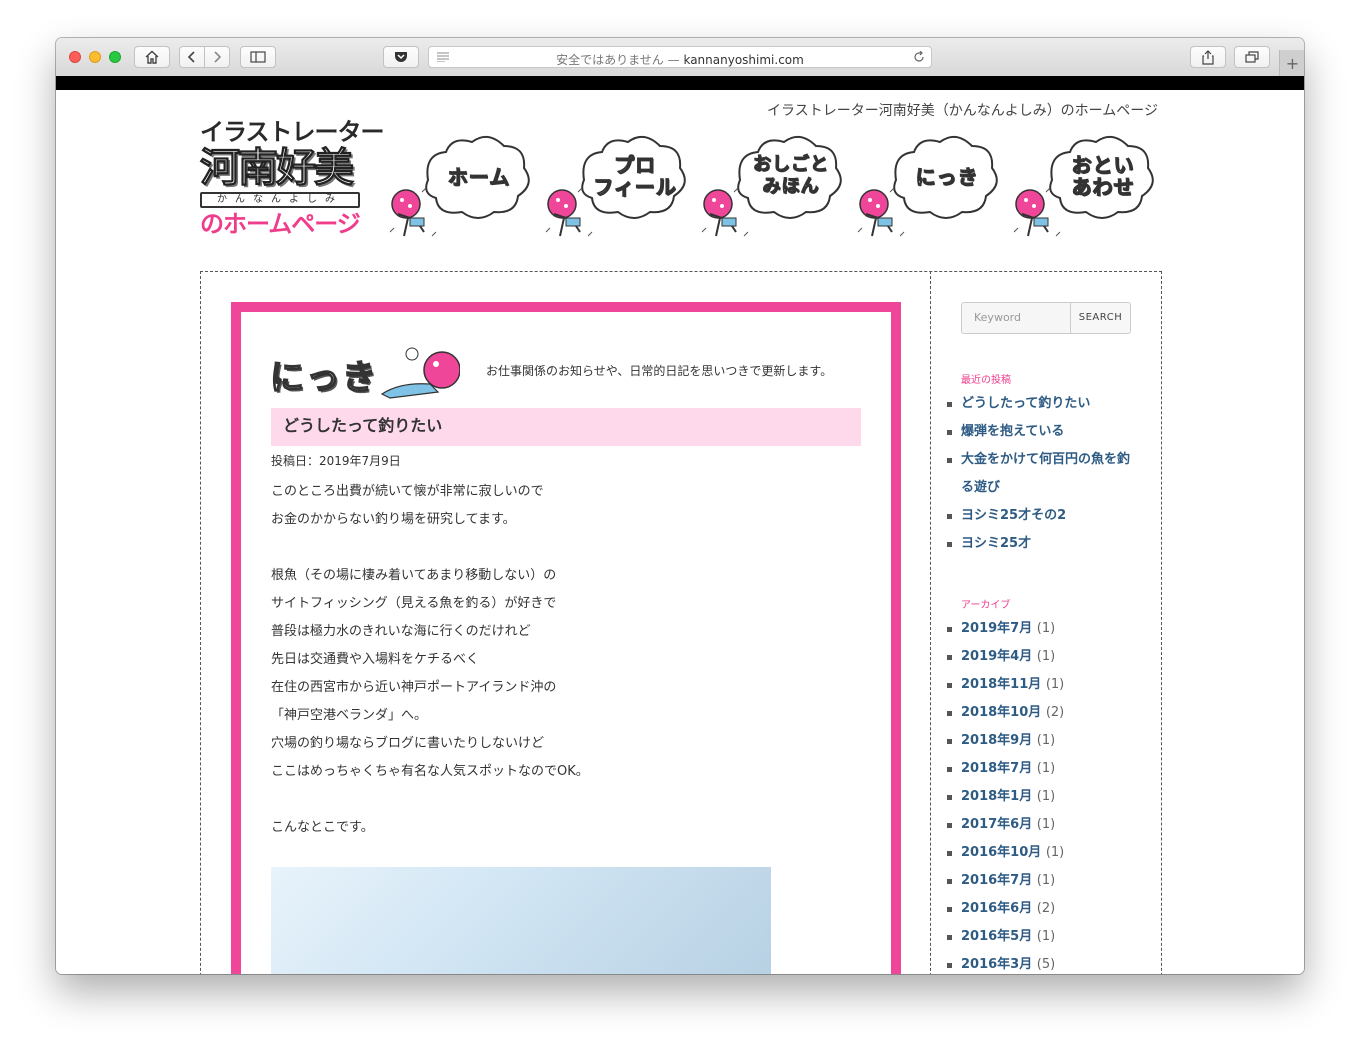 Image resolution: width=1360 pixels, height=1049 pixels. Describe the element at coordinates (459, 188) in the screenshot. I see `nav-home: ホーム` at that location.